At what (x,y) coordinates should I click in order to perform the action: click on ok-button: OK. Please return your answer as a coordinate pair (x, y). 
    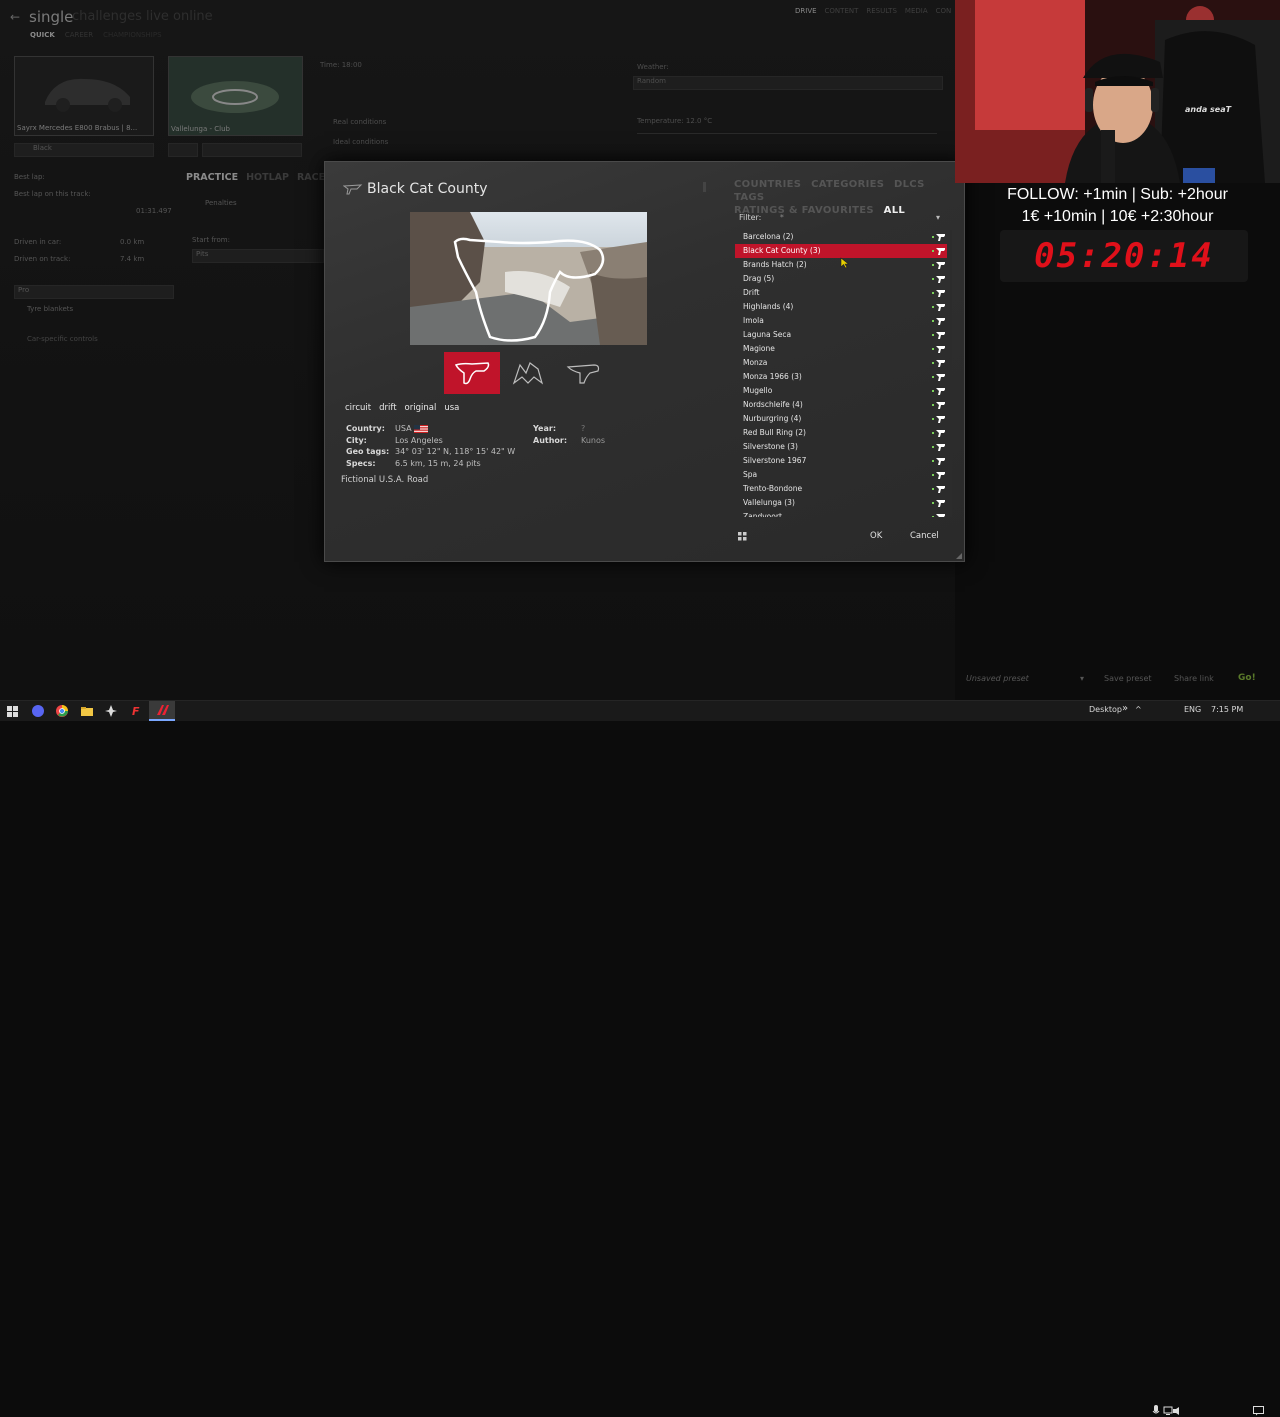
    Looking at the image, I should click on (876, 536).